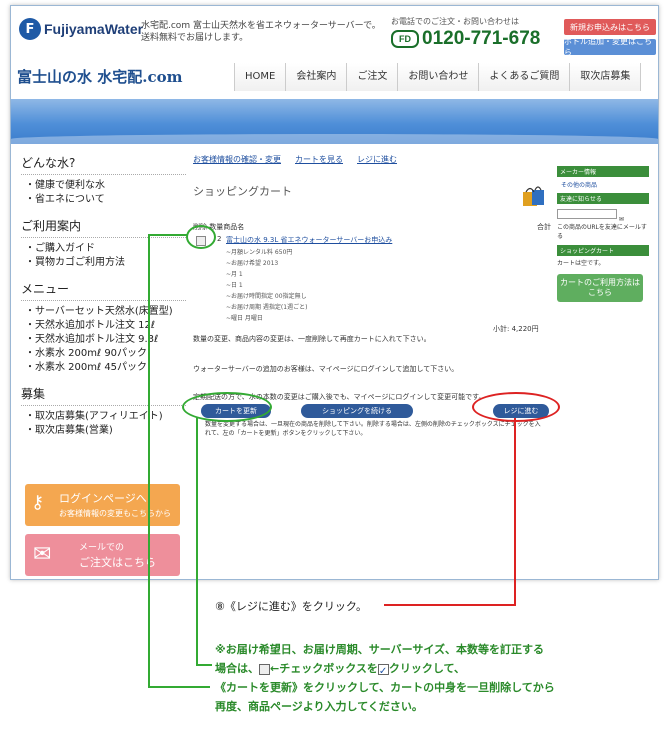 Image resolution: width=670 pixels, height=730 pixels. Describe the element at coordinates (610, 47) in the screenshot. I see `bottle-change-button: ボトル追加・変更はこちら` at that location.